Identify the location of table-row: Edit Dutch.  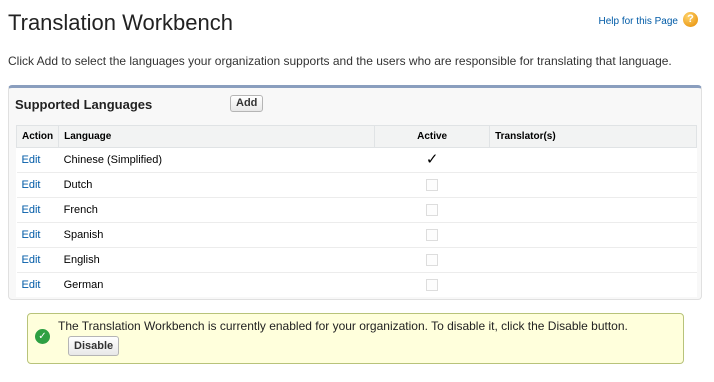
(356, 185).